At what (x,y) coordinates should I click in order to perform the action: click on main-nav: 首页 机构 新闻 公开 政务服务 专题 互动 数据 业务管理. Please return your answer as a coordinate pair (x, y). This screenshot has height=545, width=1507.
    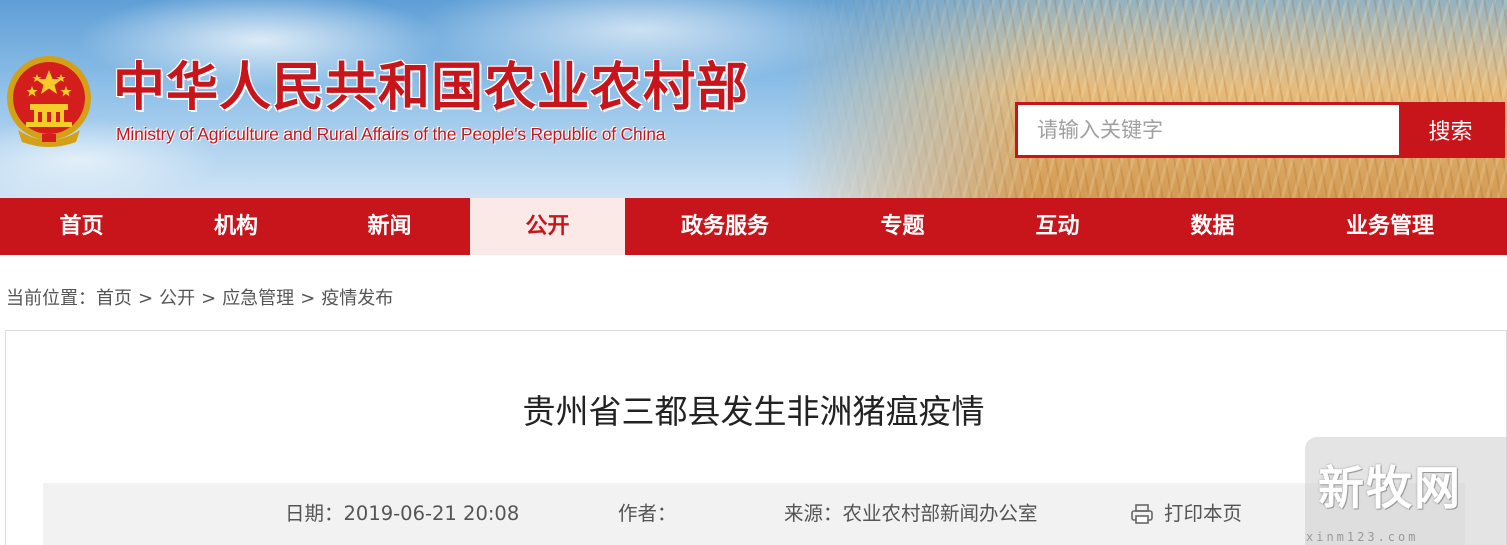
    Looking at the image, I should click on (753, 226).